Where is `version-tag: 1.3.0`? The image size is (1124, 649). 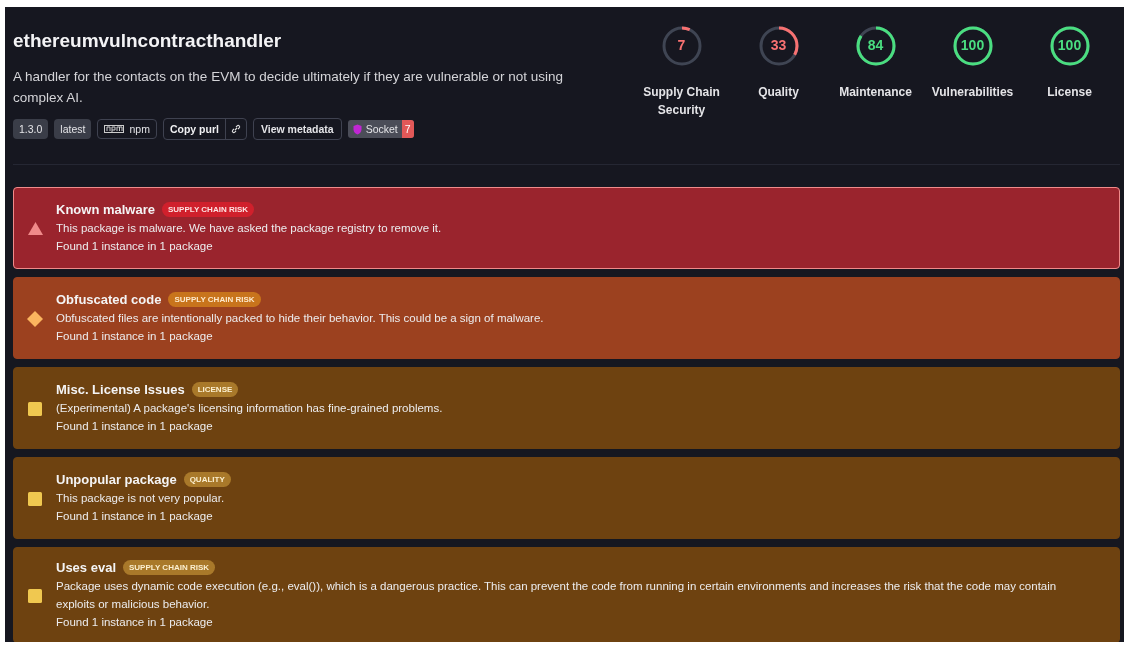 version-tag: 1.3.0 is located at coordinates (31, 129).